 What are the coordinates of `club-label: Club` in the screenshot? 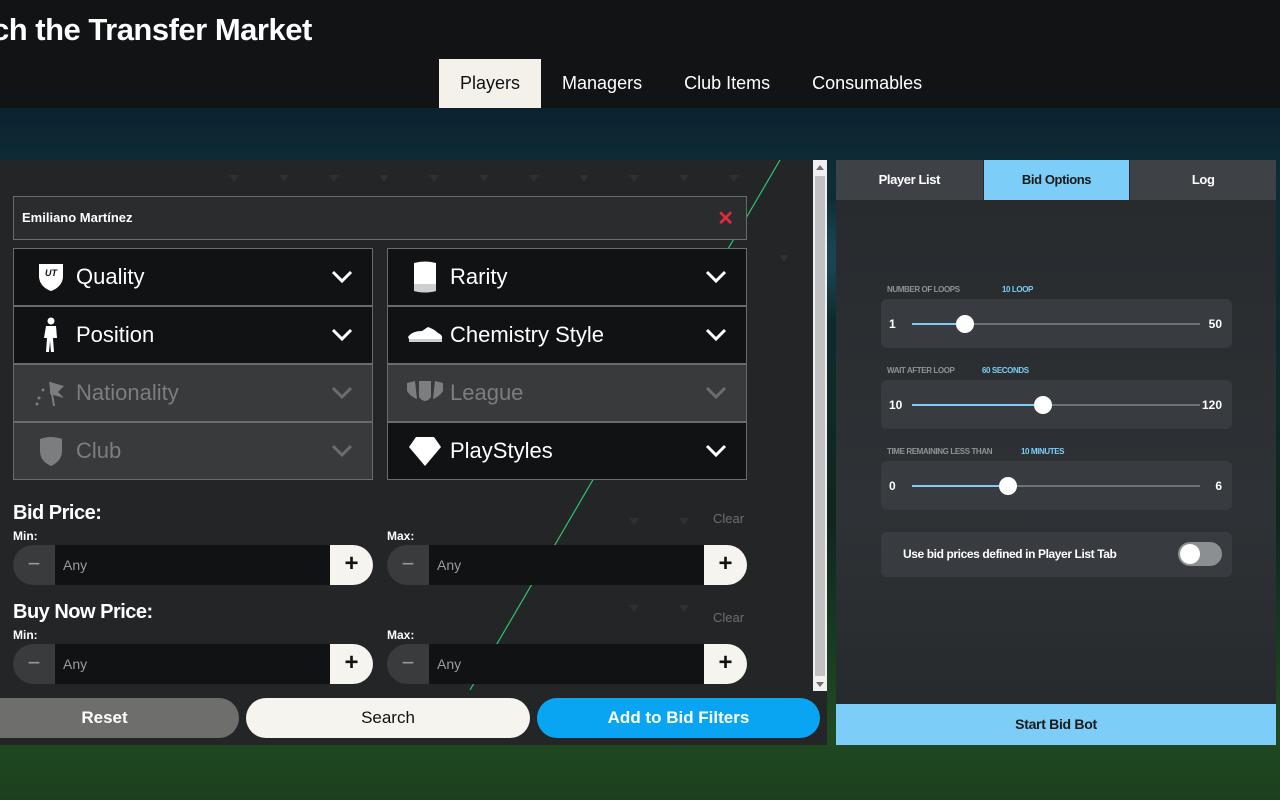 It's located at (99, 450).